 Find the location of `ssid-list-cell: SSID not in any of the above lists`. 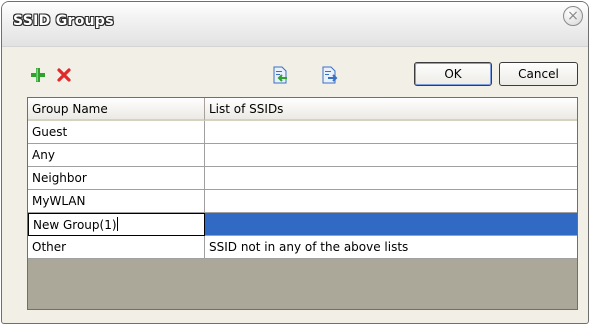

ssid-list-cell: SSID not in any of the above lists is located at coordinates (391, 247).